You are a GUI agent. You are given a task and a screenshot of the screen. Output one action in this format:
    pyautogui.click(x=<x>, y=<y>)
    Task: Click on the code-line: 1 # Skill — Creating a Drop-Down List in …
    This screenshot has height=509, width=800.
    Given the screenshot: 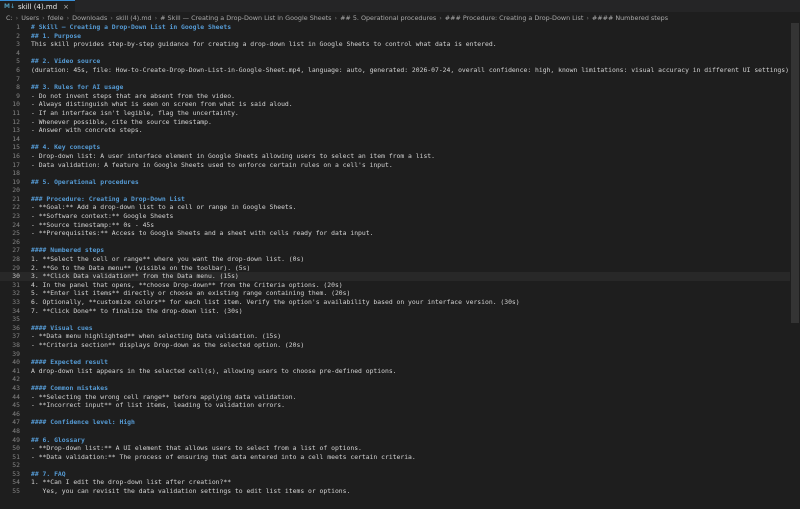 What is the action you would take?
    pyautogui.click(x=400, y=27)
    